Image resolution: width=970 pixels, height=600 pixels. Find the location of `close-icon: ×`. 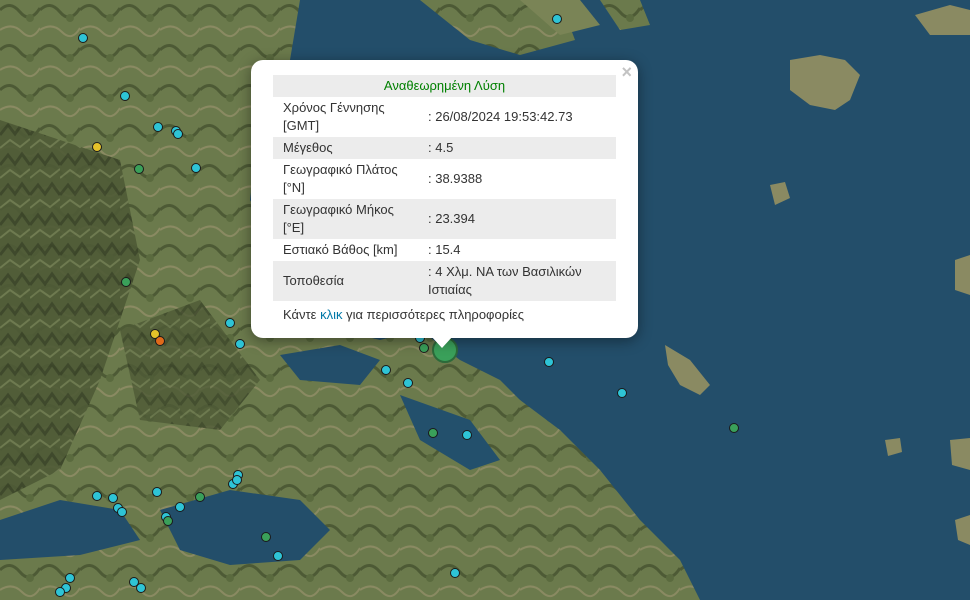

close-icon: × is located at coordinates (626, 72).